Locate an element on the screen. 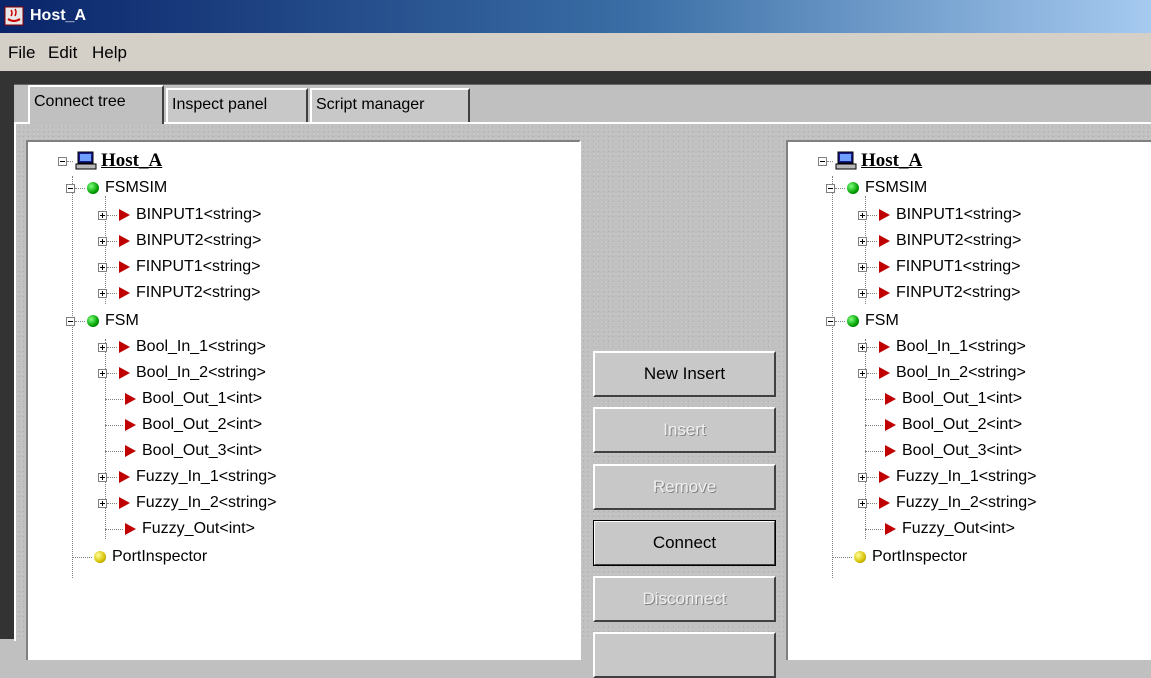  tab-inspect-panel: Inspect panel is located at coordinates (237, 105).